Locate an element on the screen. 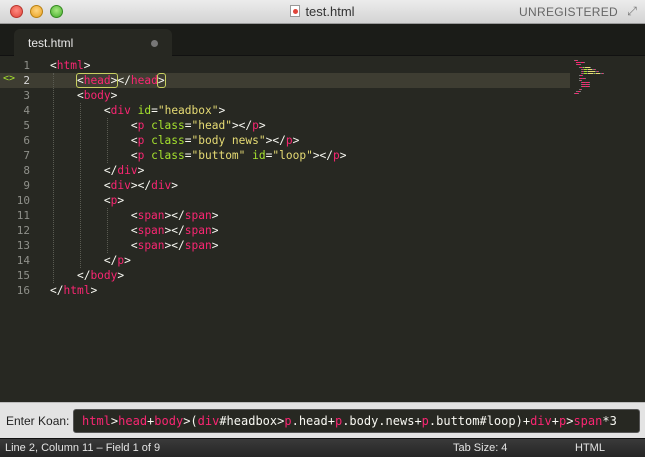  tab-test-html: test.html is located at coordinates (93, 42).